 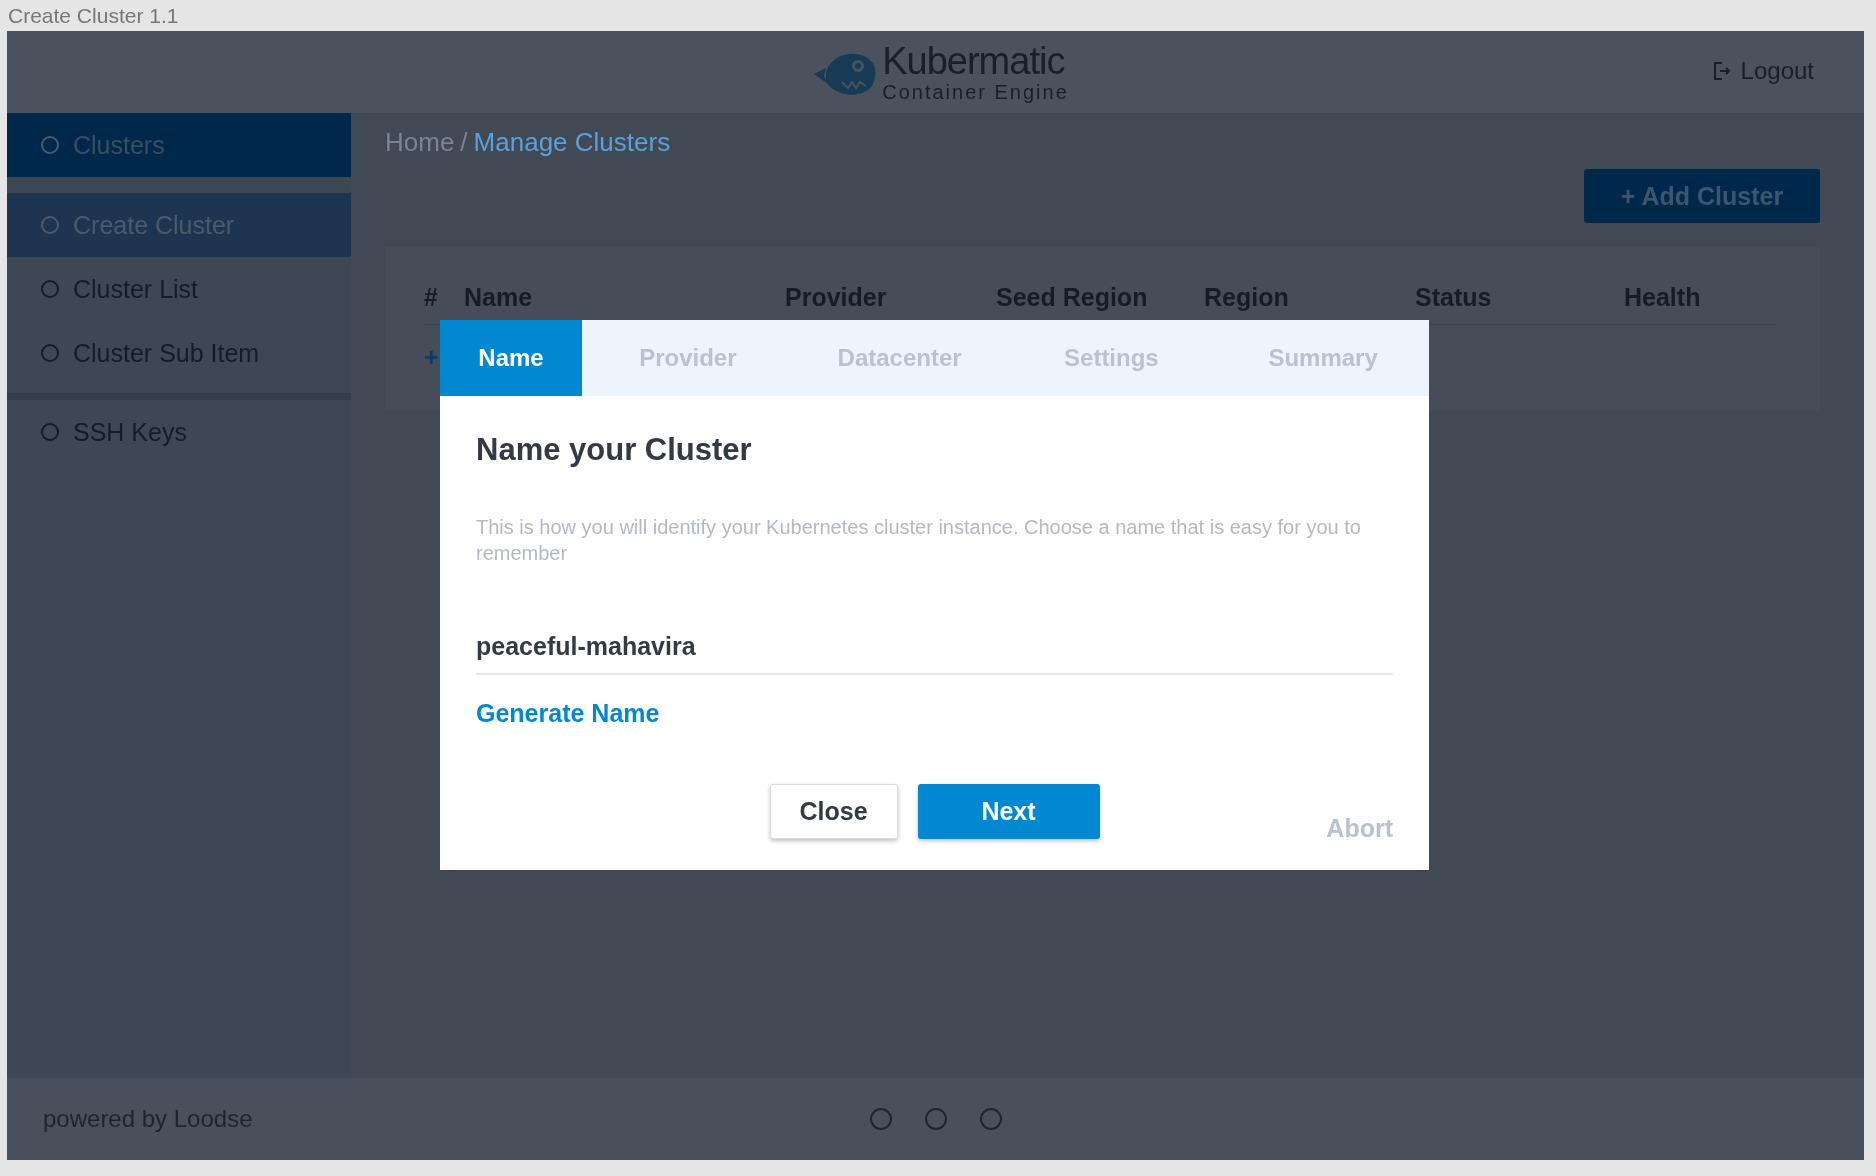 I want to click on table-cell-text: +, so click(x=432, y=357).